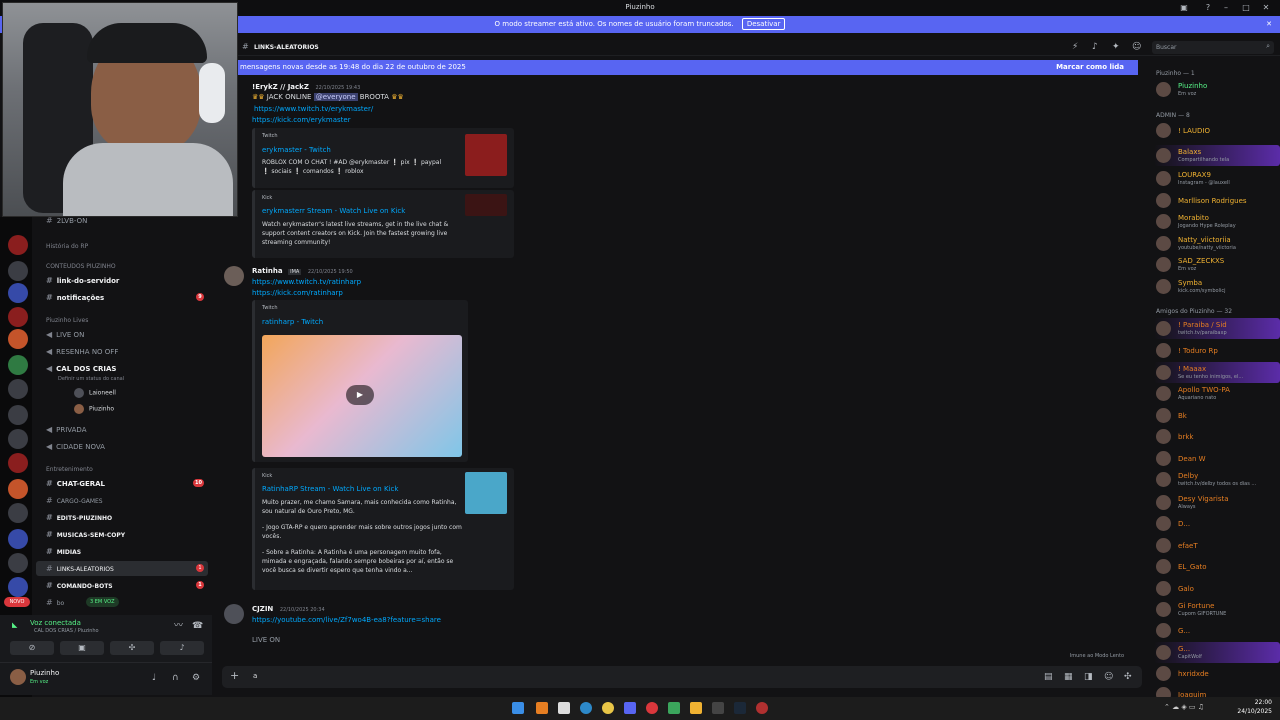 This screenshot has height=720, width=1280. What do you see at coordinates (197, 626) in the screenshot?
I see `disconnect-icon: ☎` at bounding box center [197, 626].